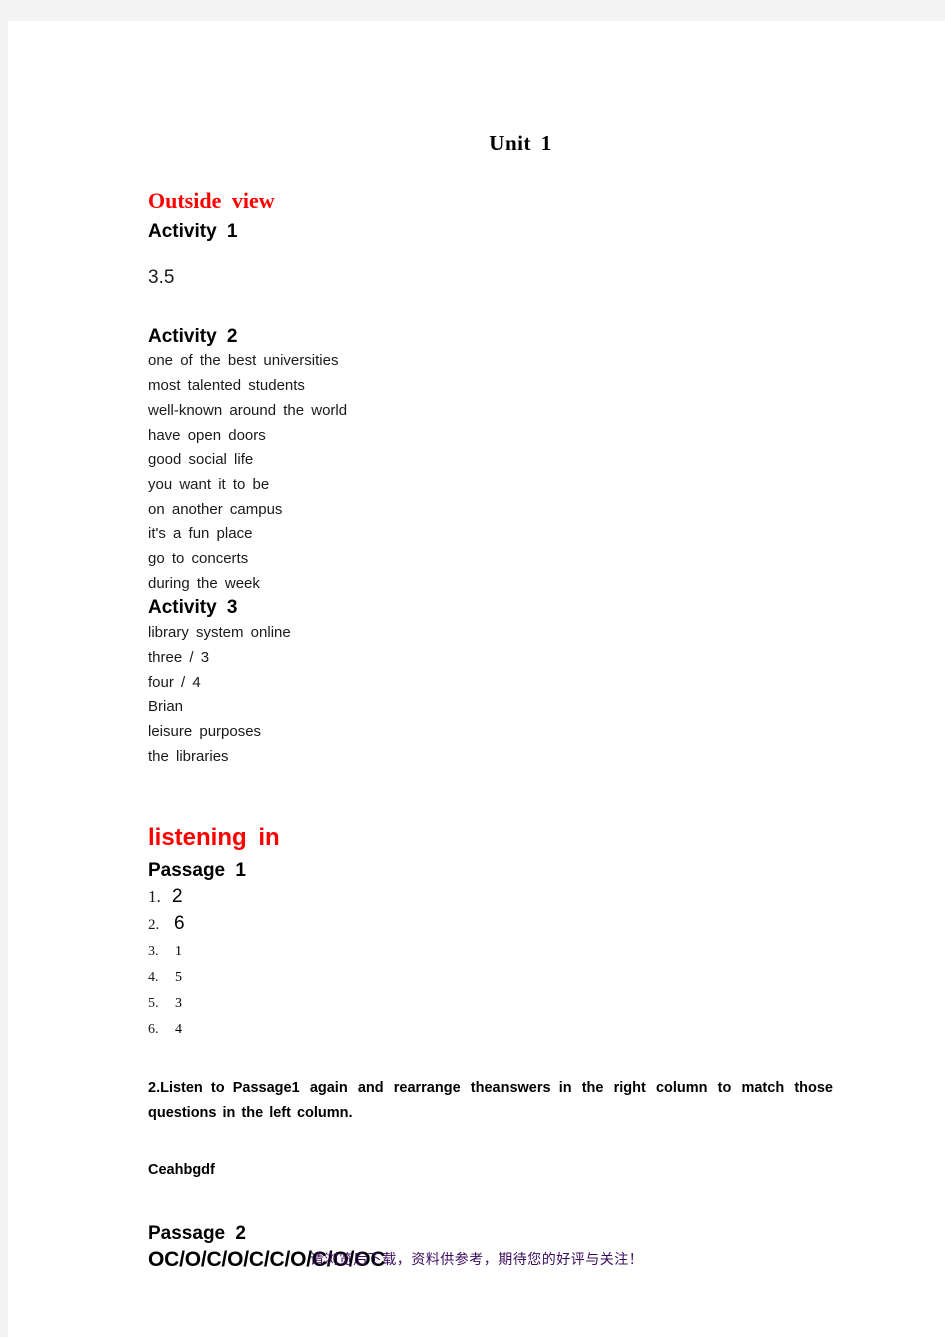  I want to click on list-item: 5. 3, so click(498, 1003).